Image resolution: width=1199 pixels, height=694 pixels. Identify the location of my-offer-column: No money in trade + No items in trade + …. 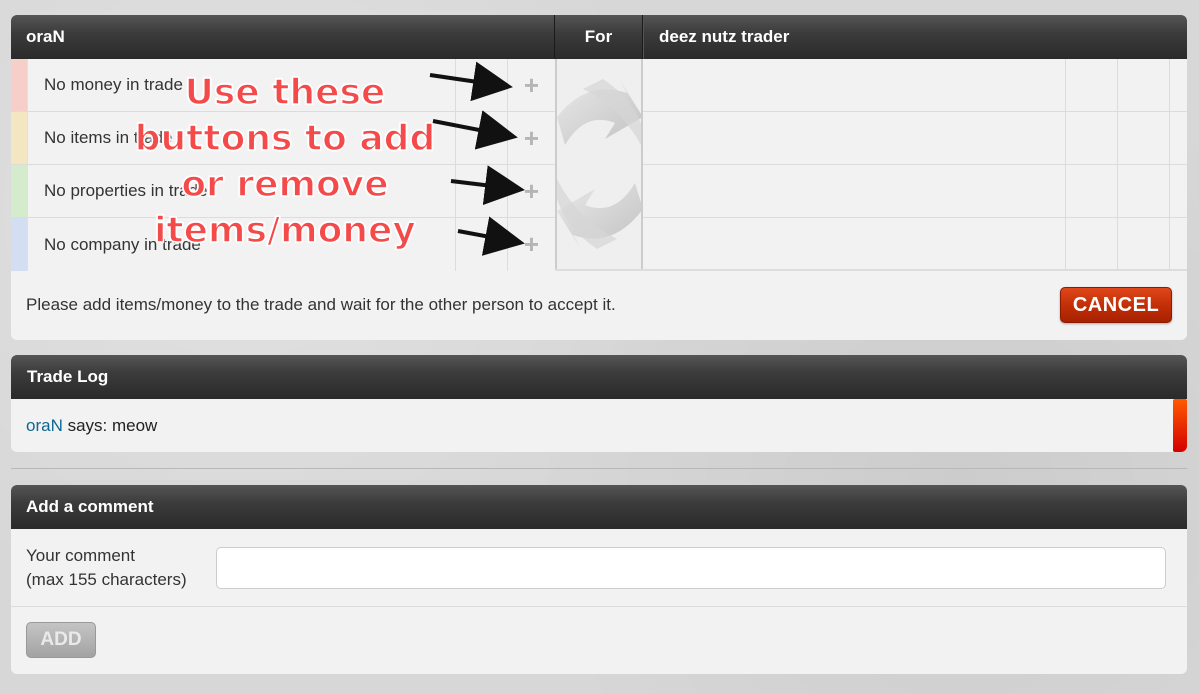
(283, 165).